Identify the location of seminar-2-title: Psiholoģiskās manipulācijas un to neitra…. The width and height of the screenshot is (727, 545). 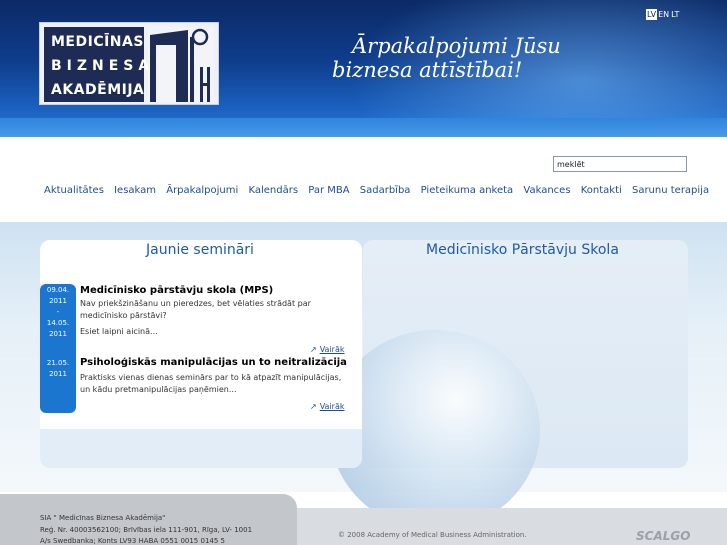
(213, 362).